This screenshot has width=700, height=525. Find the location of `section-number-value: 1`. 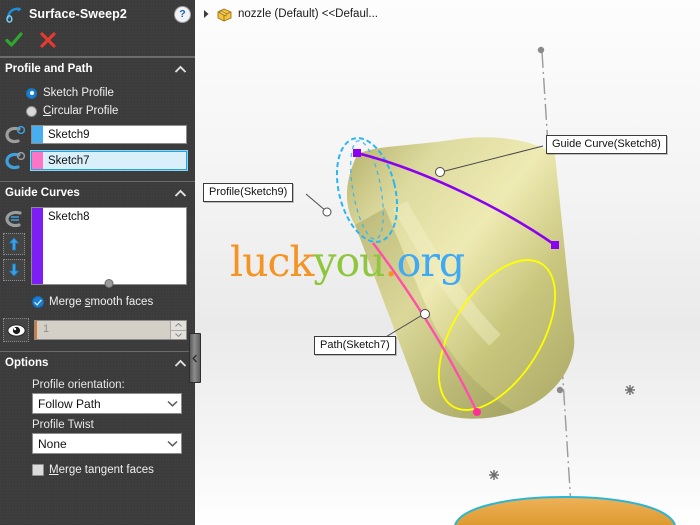

section-number-value: 1 is located at coordinates (102, 330).